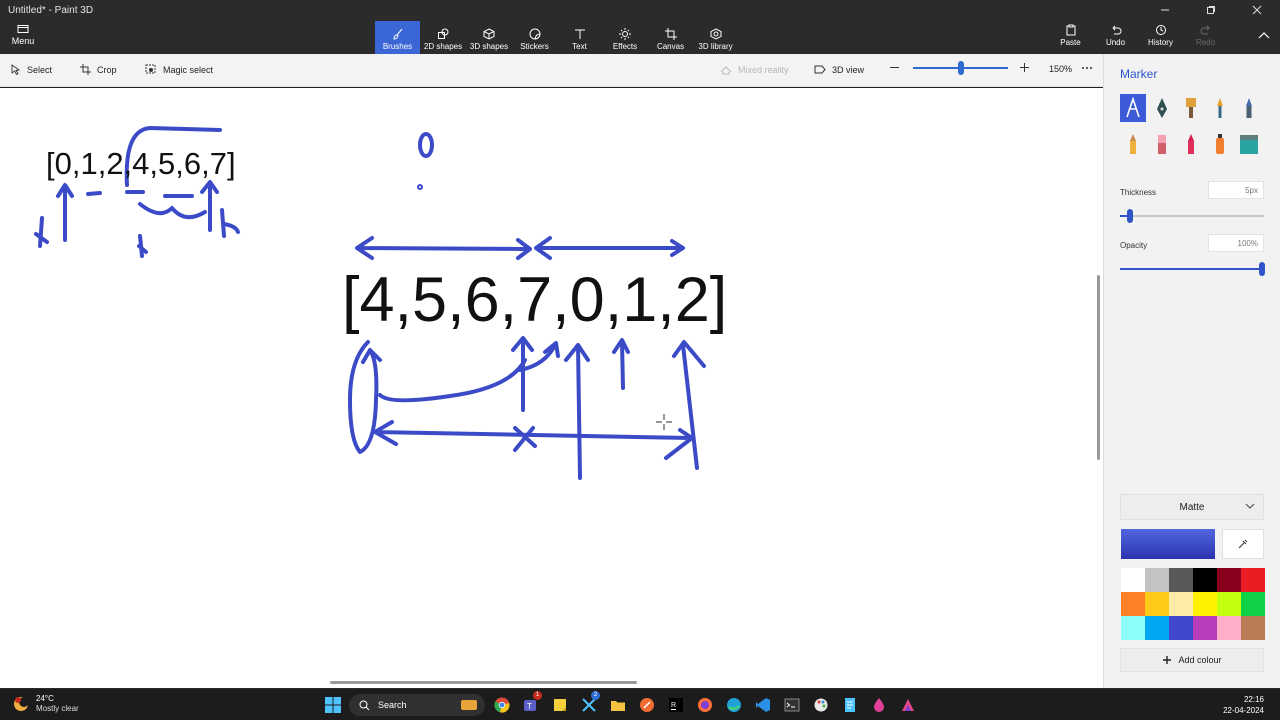 This screenshot has width=1280, height=720. I want to click on more-options-button, so click(1087, 67).